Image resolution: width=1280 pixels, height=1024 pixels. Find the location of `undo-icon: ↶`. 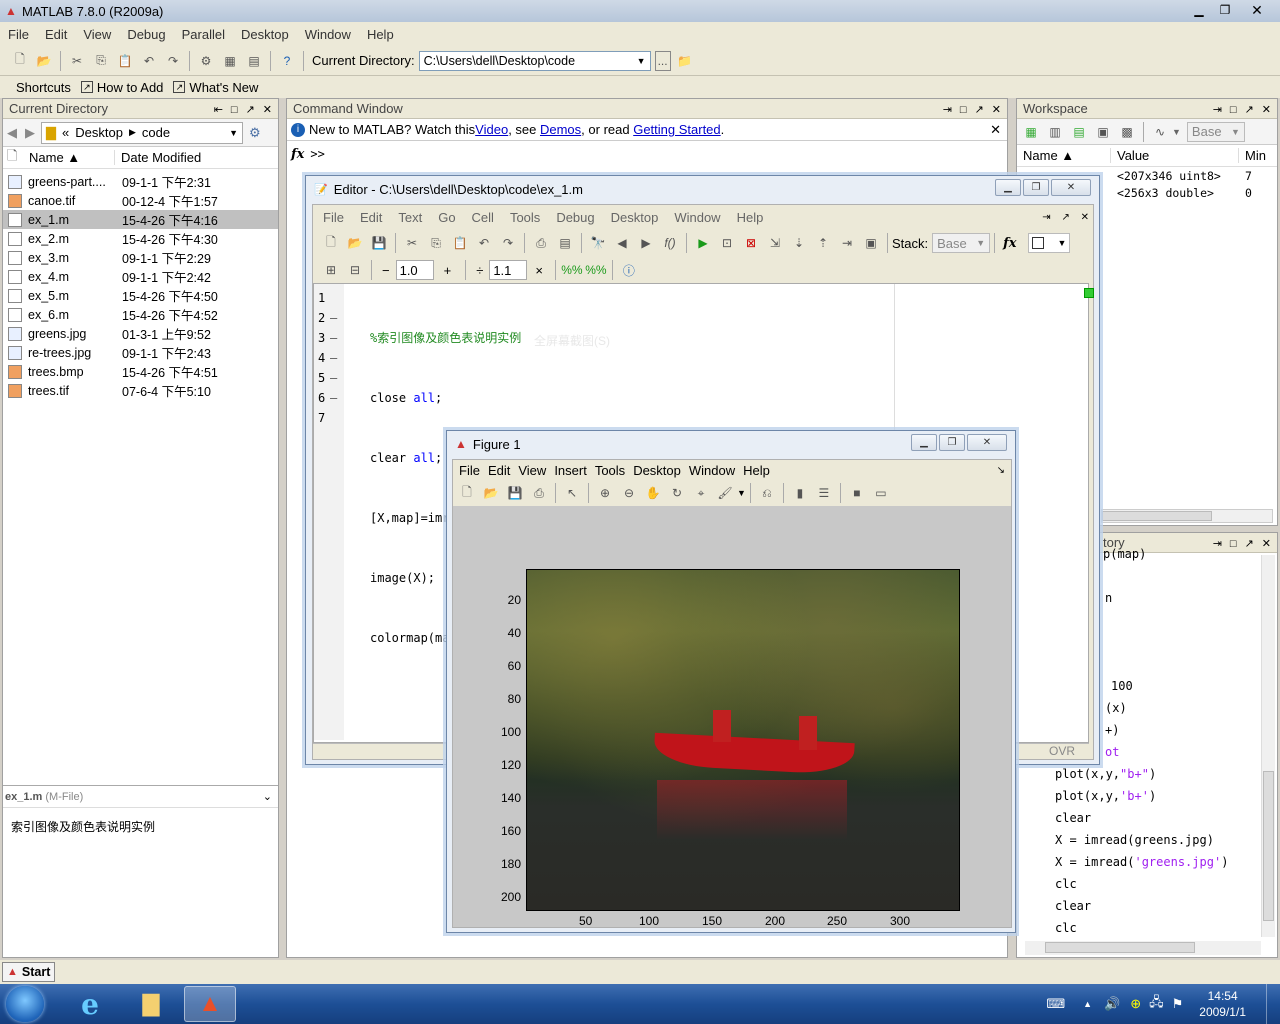

undo-icon: ↶ is located at coordinates (484, 243).